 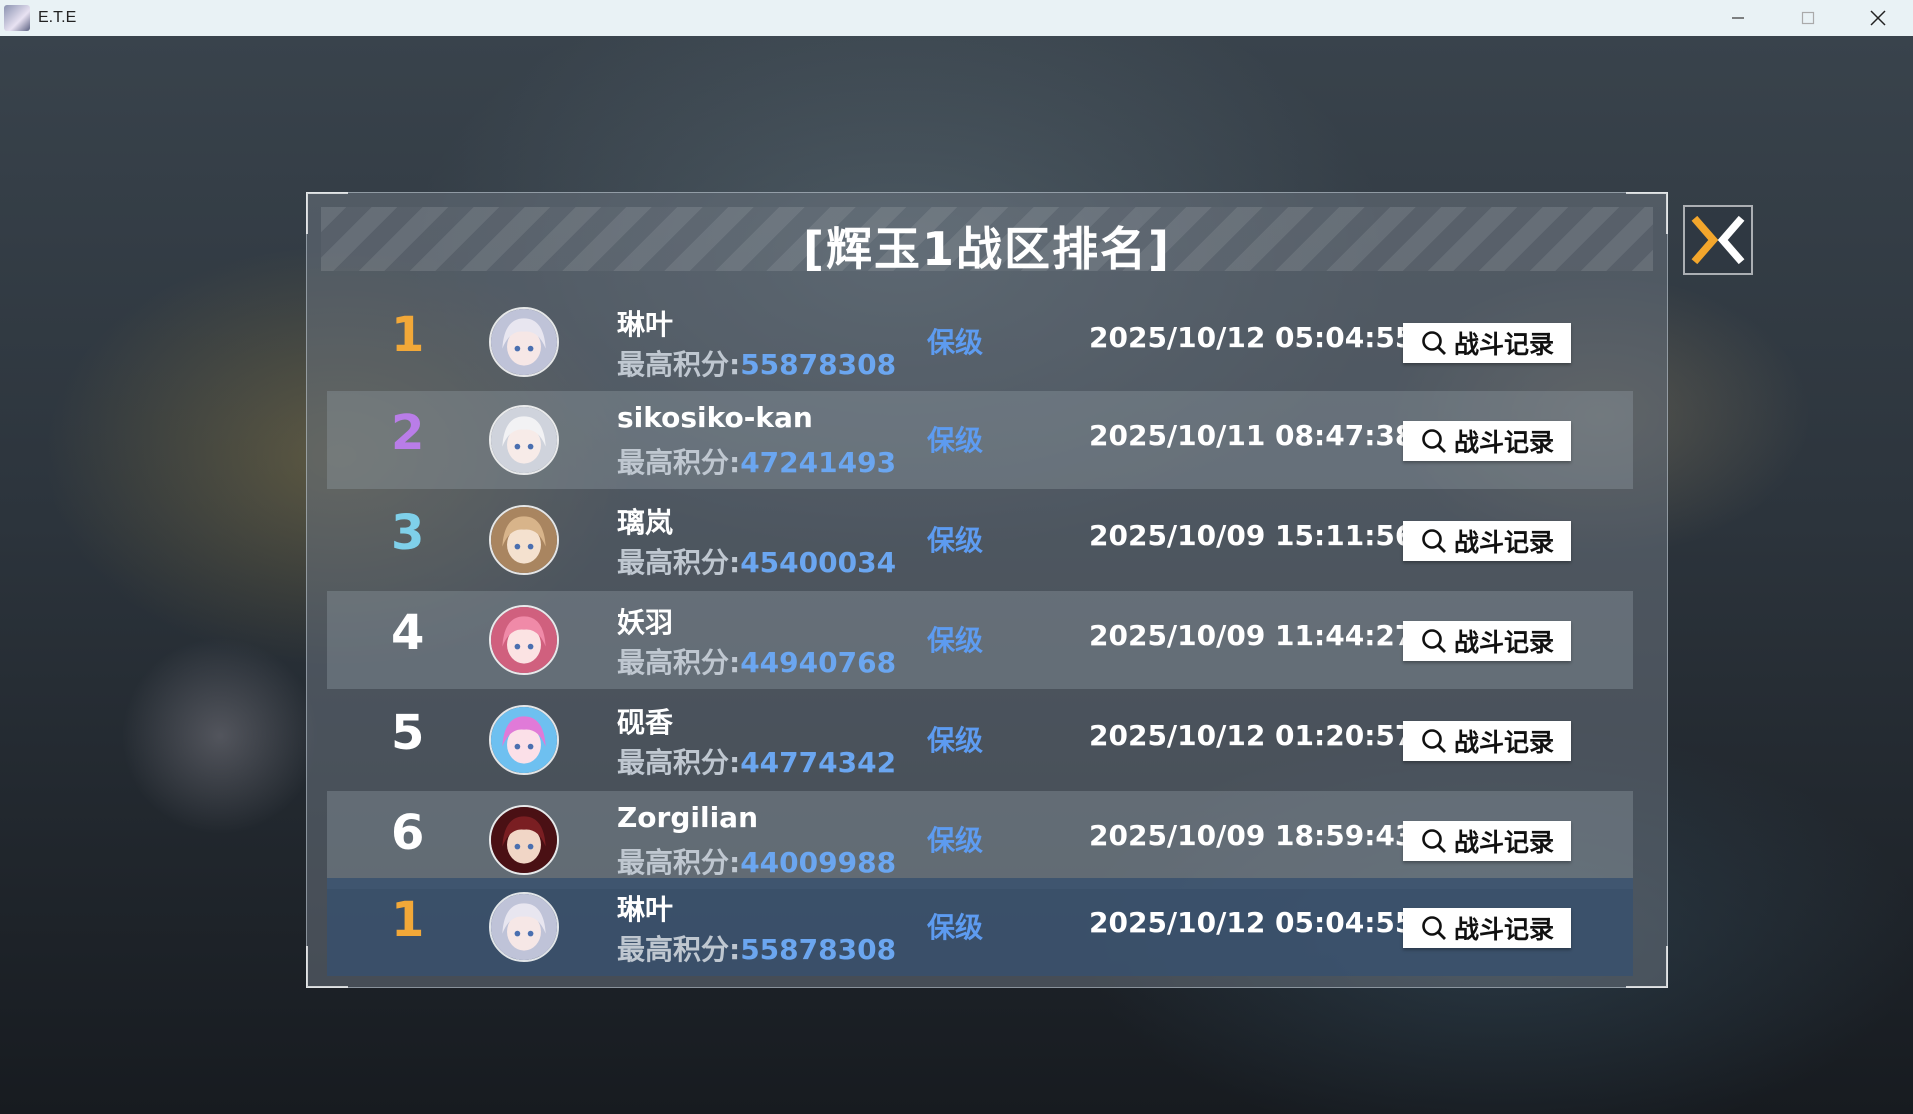 I want to click on rank-number: 2, so click(x=408, y=433).